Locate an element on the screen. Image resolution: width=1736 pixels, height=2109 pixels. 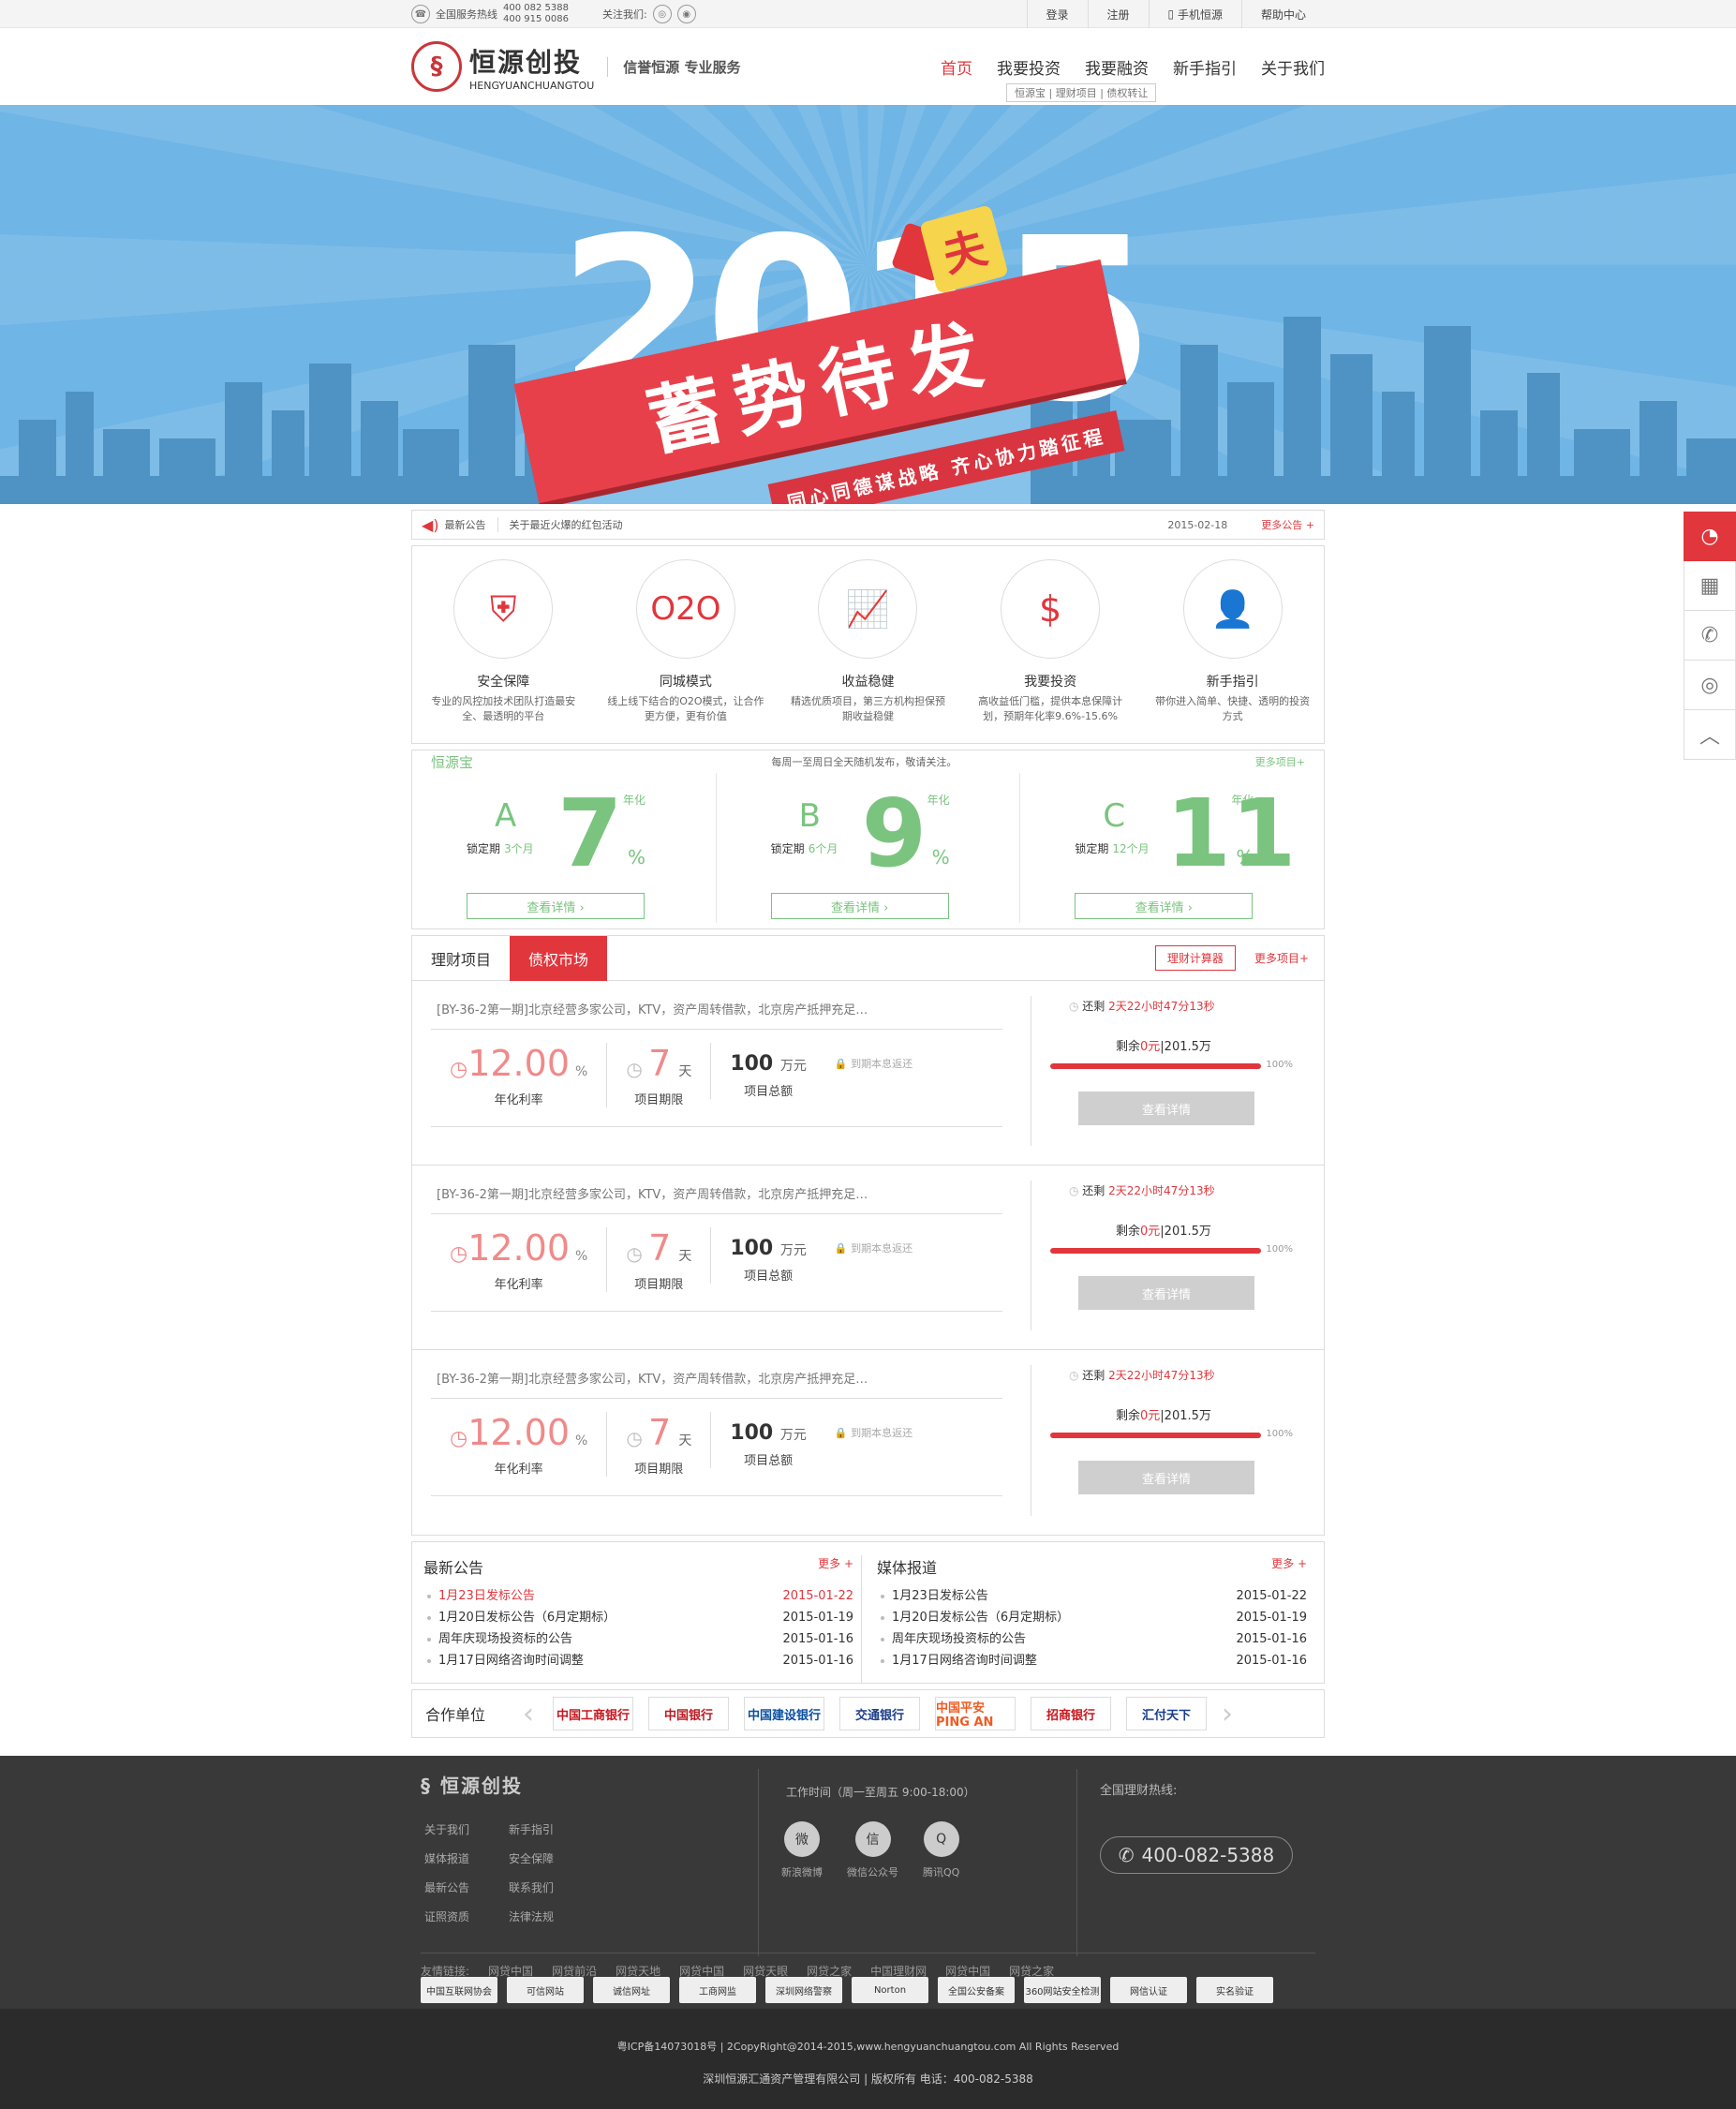
cert-name: 深圳网络警察 is located at coordinates (804, 1992).